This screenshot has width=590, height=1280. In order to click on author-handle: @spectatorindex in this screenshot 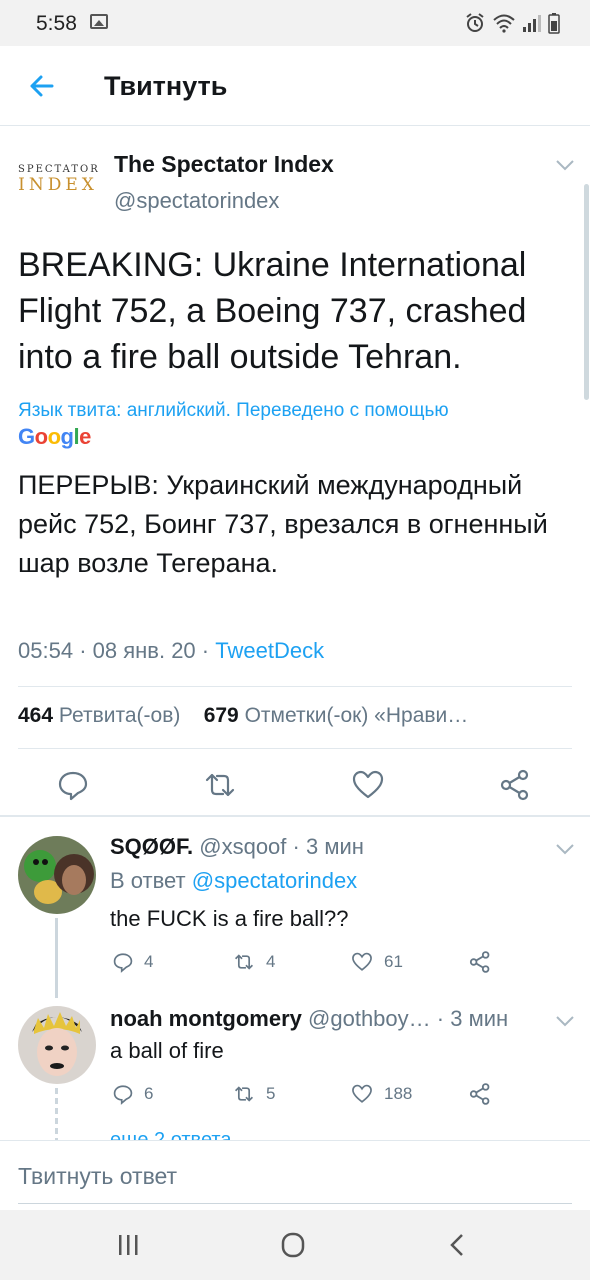, I will do `click(196, 201)`.